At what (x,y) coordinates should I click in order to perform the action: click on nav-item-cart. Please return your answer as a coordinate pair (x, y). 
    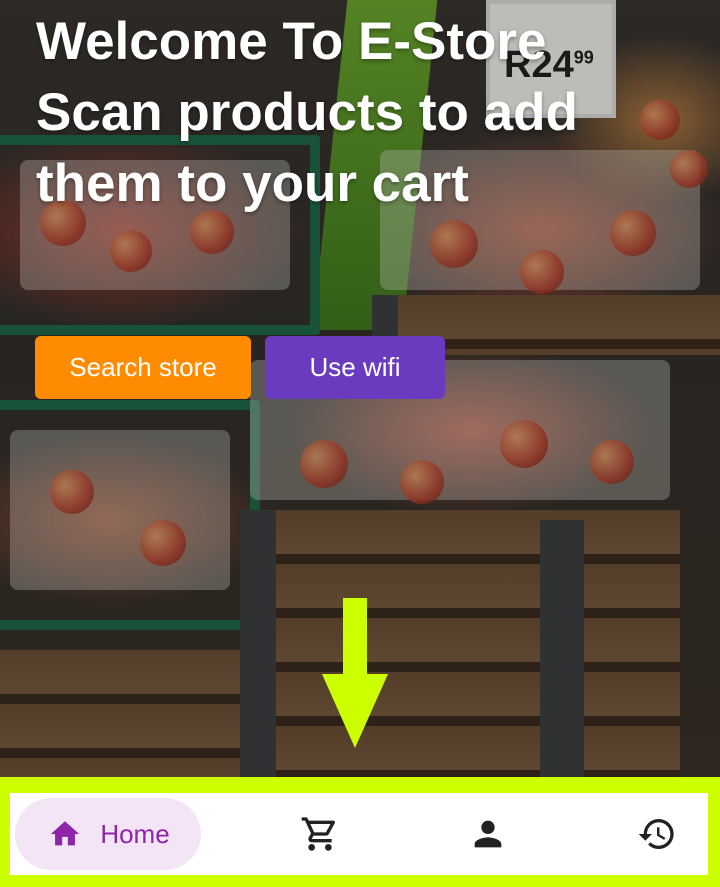
    Looking at the image, I should click on (320, 834).